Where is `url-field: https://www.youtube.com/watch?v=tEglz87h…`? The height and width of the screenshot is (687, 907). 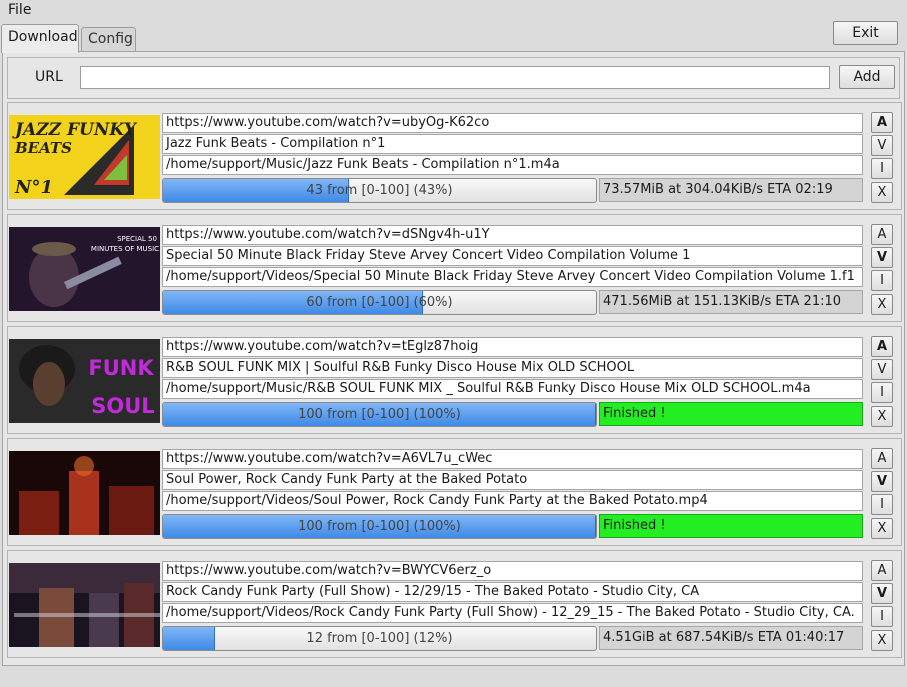
url-field: https://www.youtube.com/watch?v=tEglz87h… is located at coordinates (512, 347).